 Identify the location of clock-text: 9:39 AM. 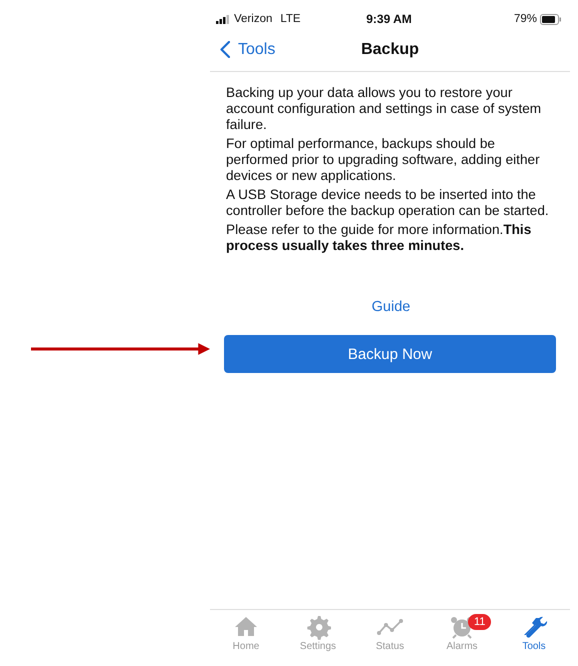
(389, 19).